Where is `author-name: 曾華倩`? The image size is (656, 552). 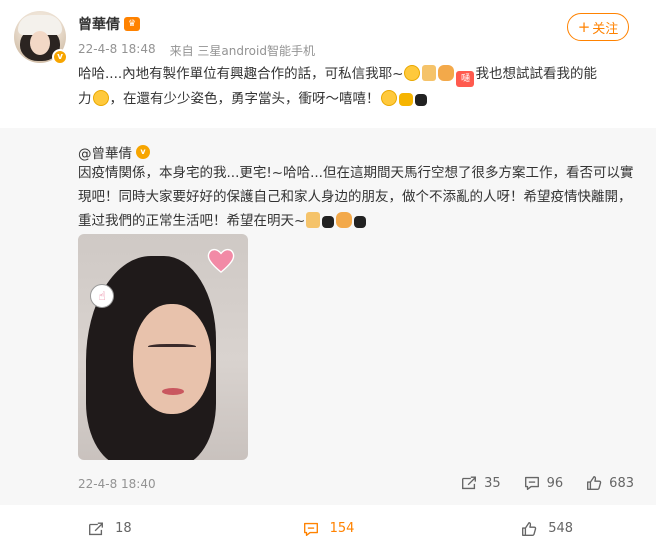 author-name: 曾華倩 is located at coordinates (99, 24).